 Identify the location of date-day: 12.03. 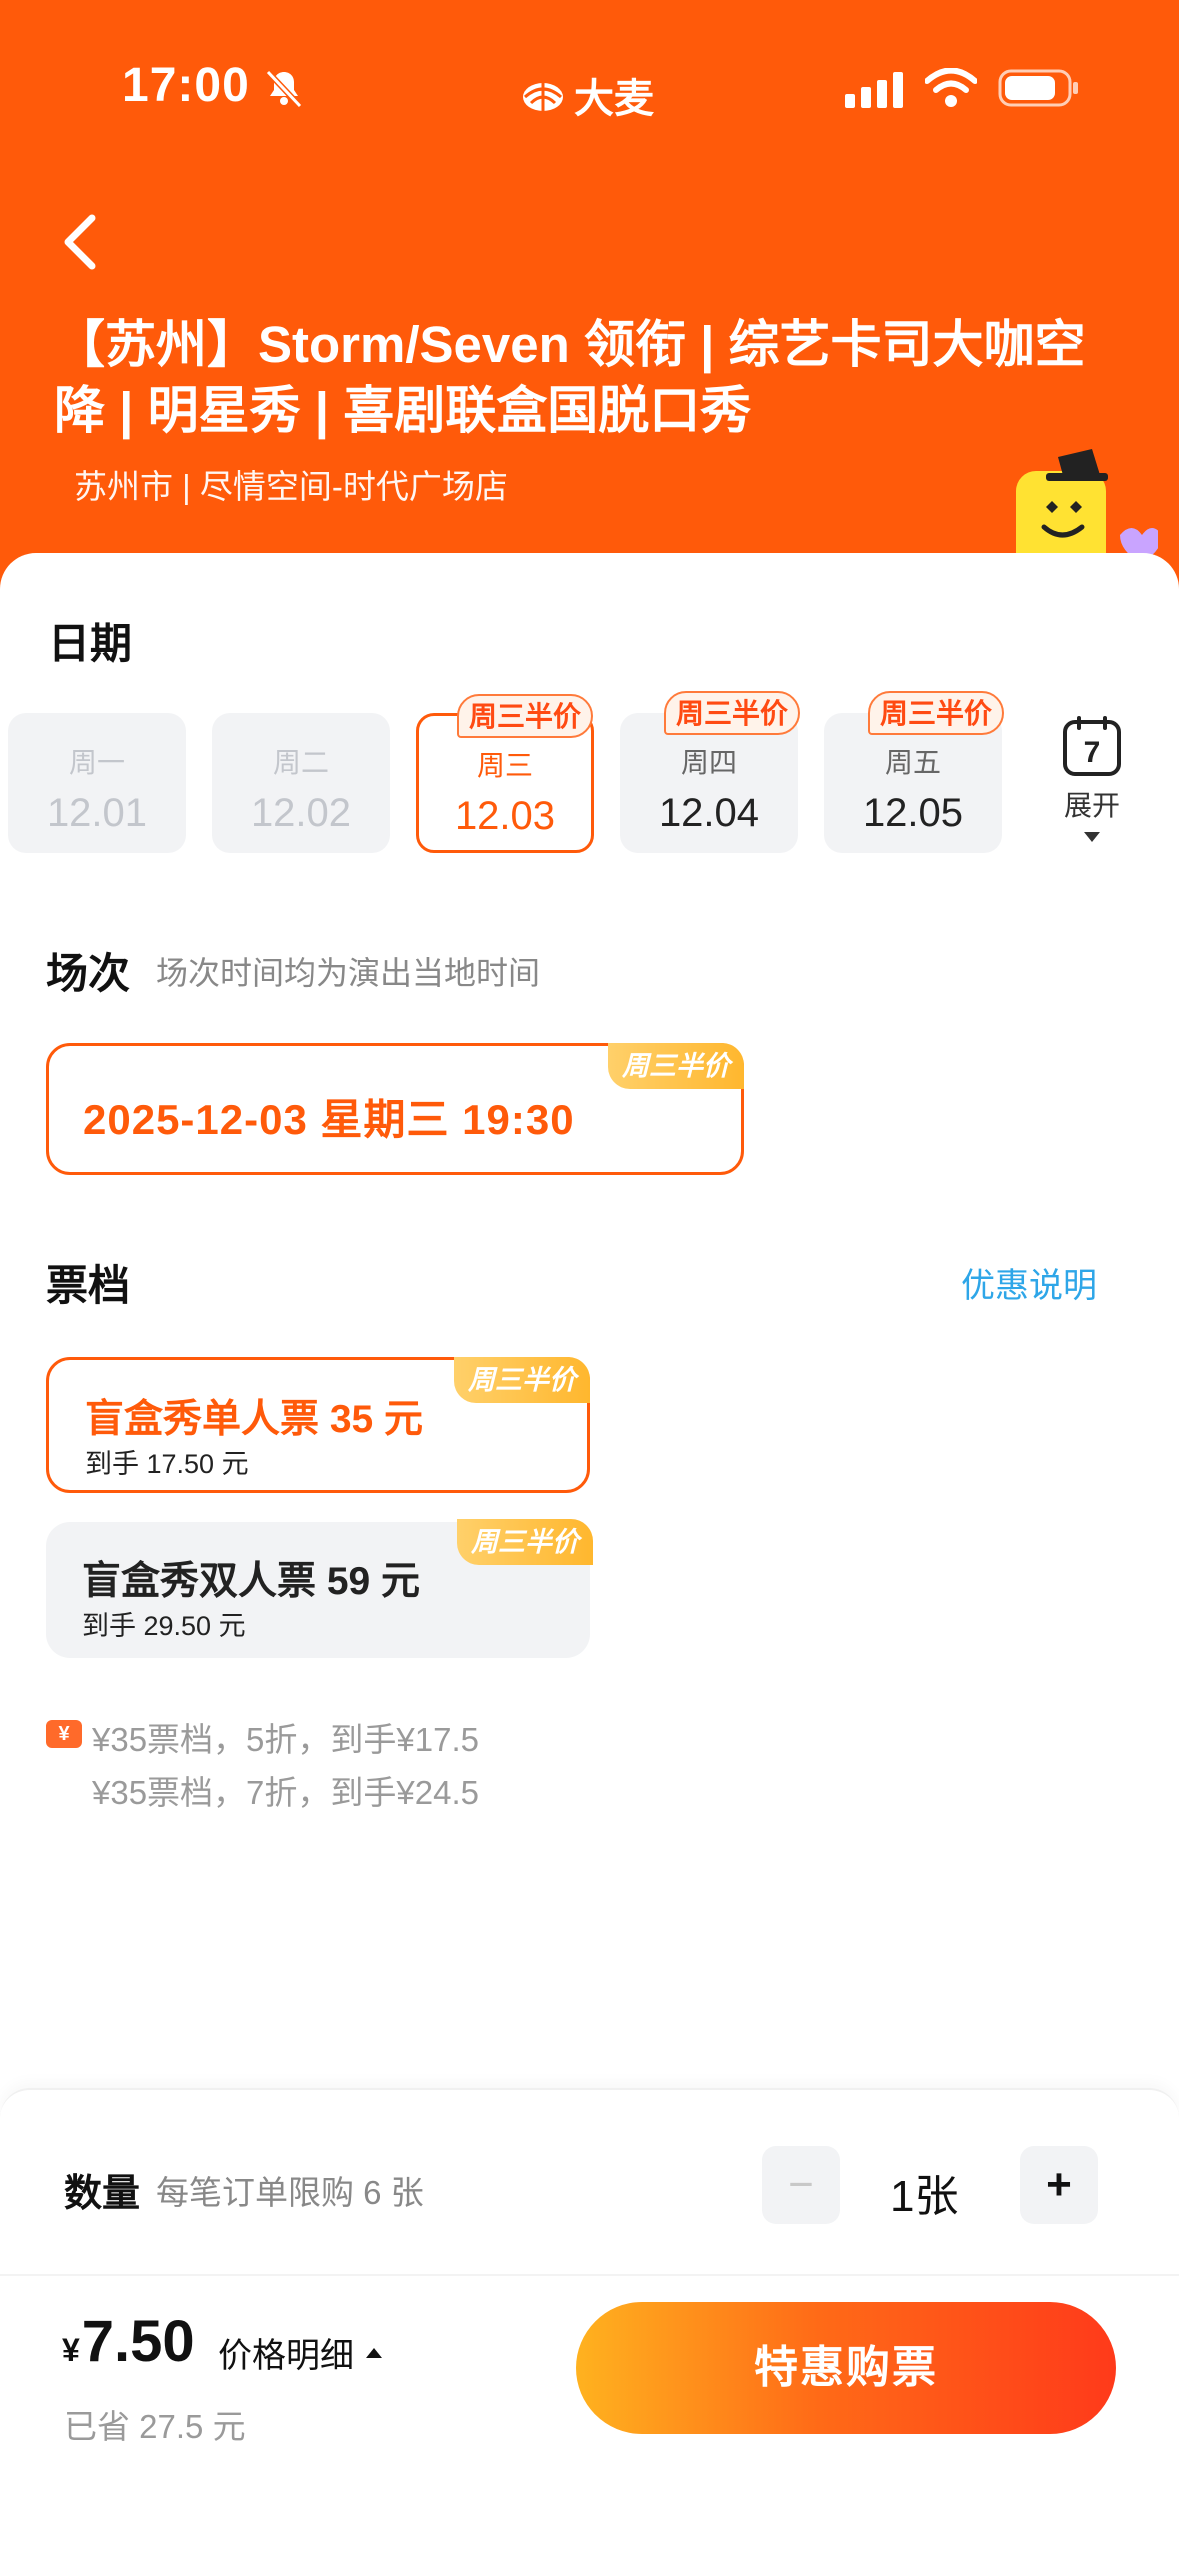
(505, 816).